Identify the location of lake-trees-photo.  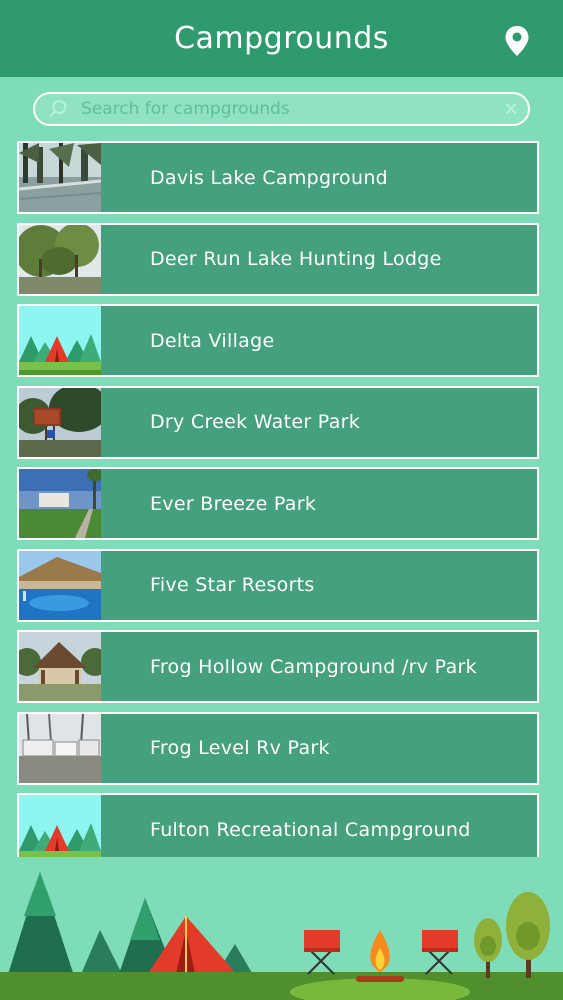
(60, 177).